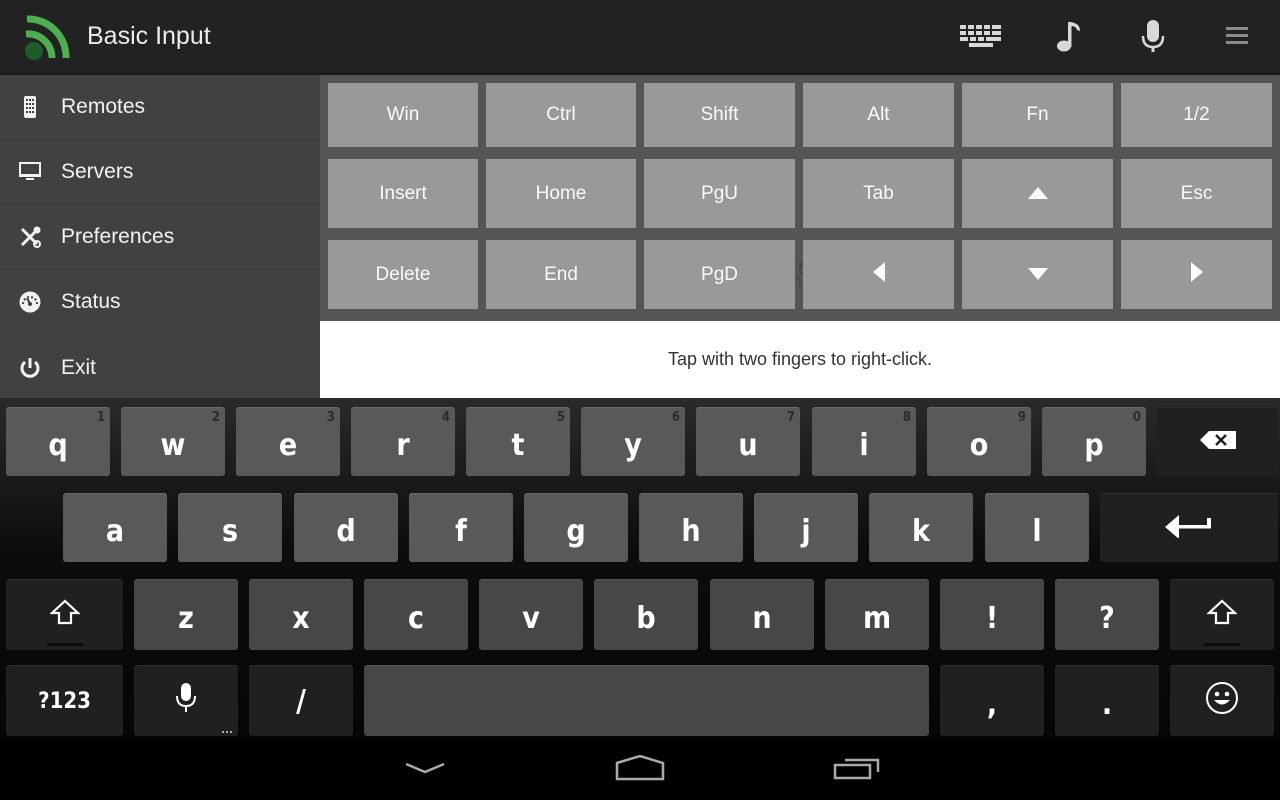 The height and width of the screenshot is (800, 1280). What do you see at coordinates (58, 441) in the screenshot?
I see `key-q: 1q` at bounding box center [58, 441].